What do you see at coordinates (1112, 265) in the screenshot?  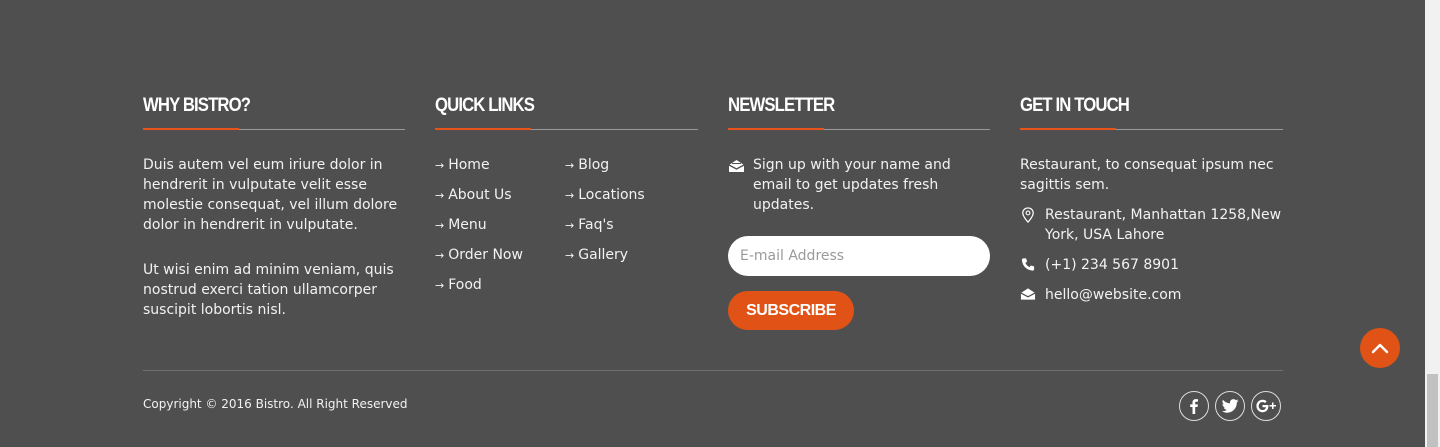 I see `contact-phone-text: (+1) 234 567 8901` at bounding box center [1112, 265].